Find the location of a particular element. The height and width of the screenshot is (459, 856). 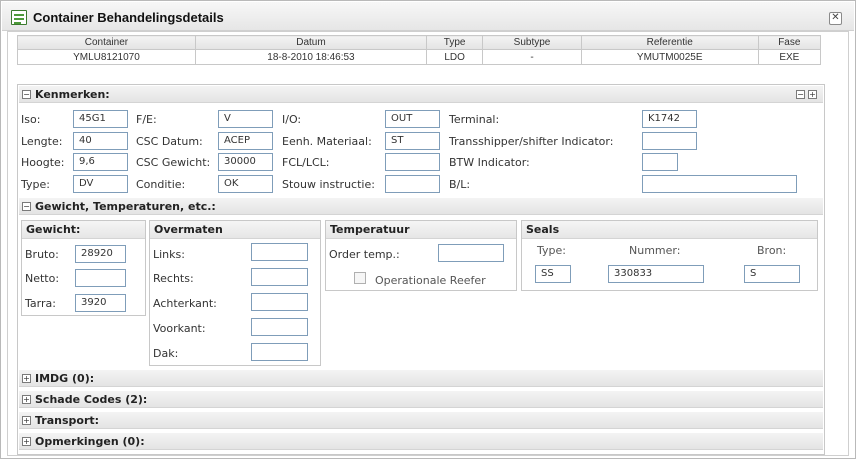

cell-subtype: - is located at coordinates (532, 57).